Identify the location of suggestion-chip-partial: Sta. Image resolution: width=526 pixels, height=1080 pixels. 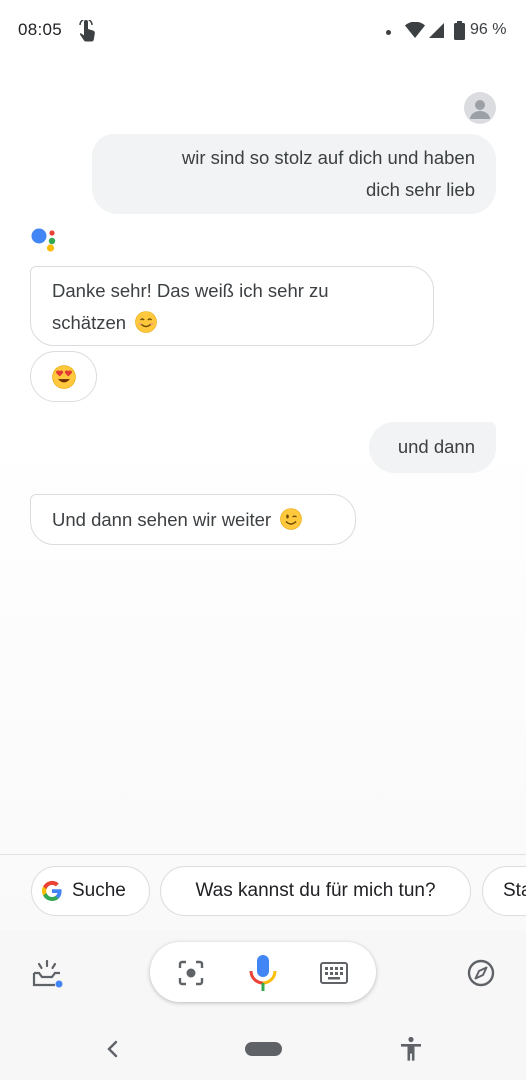
(504, 891).